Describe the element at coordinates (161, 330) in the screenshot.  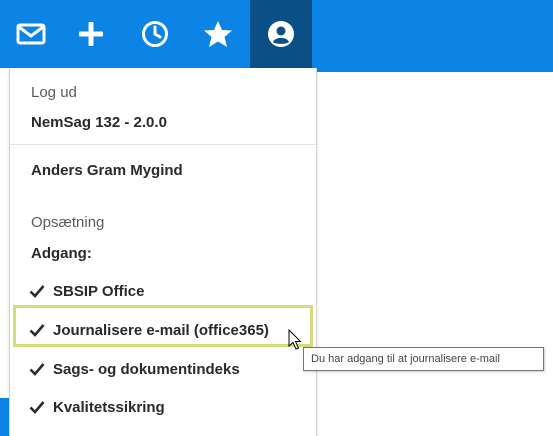
I see `access-item-label: Journalisere e-mail (office365)` at that location.